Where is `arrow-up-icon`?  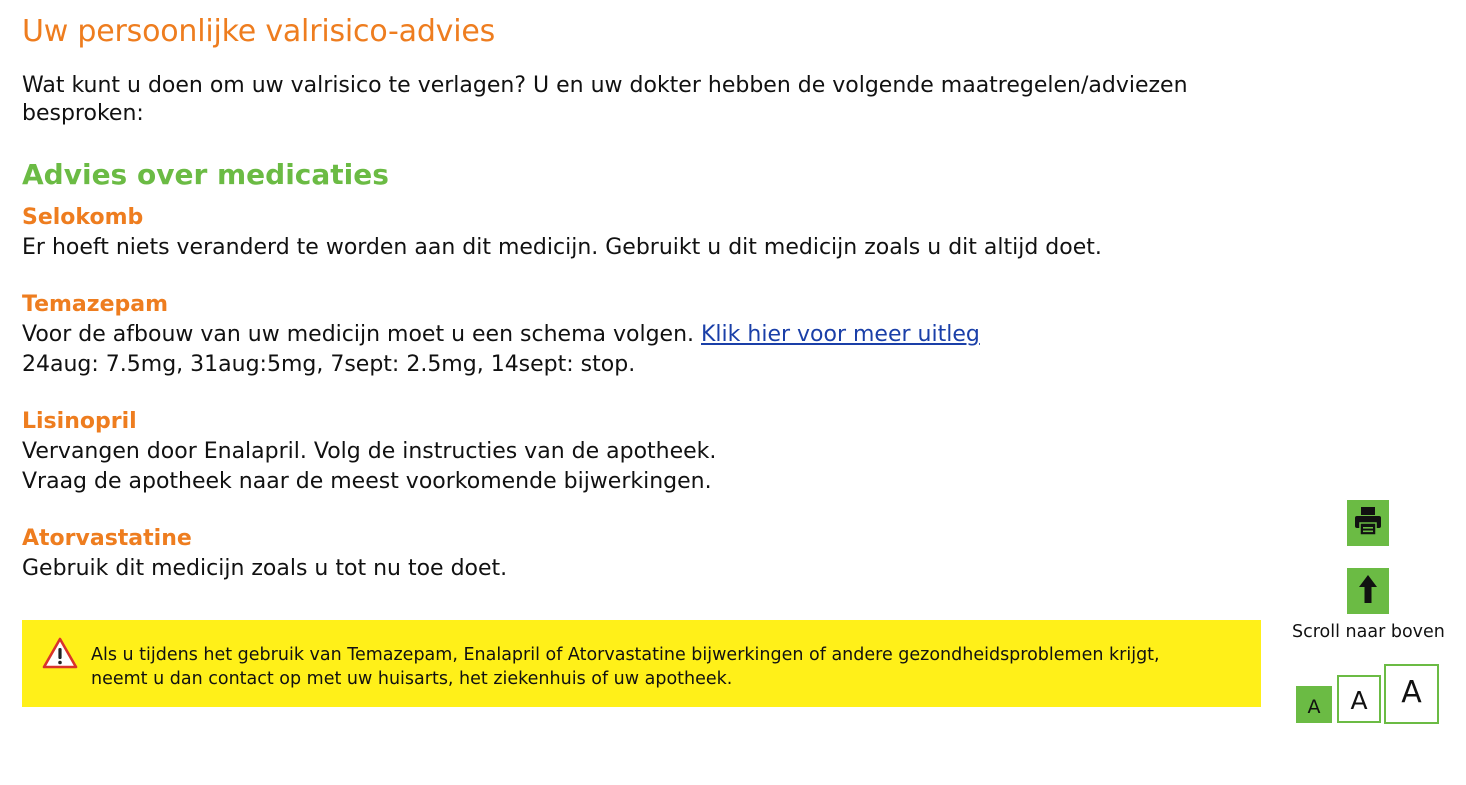
arrow-up-icon is located at coordinates (1368, 591).